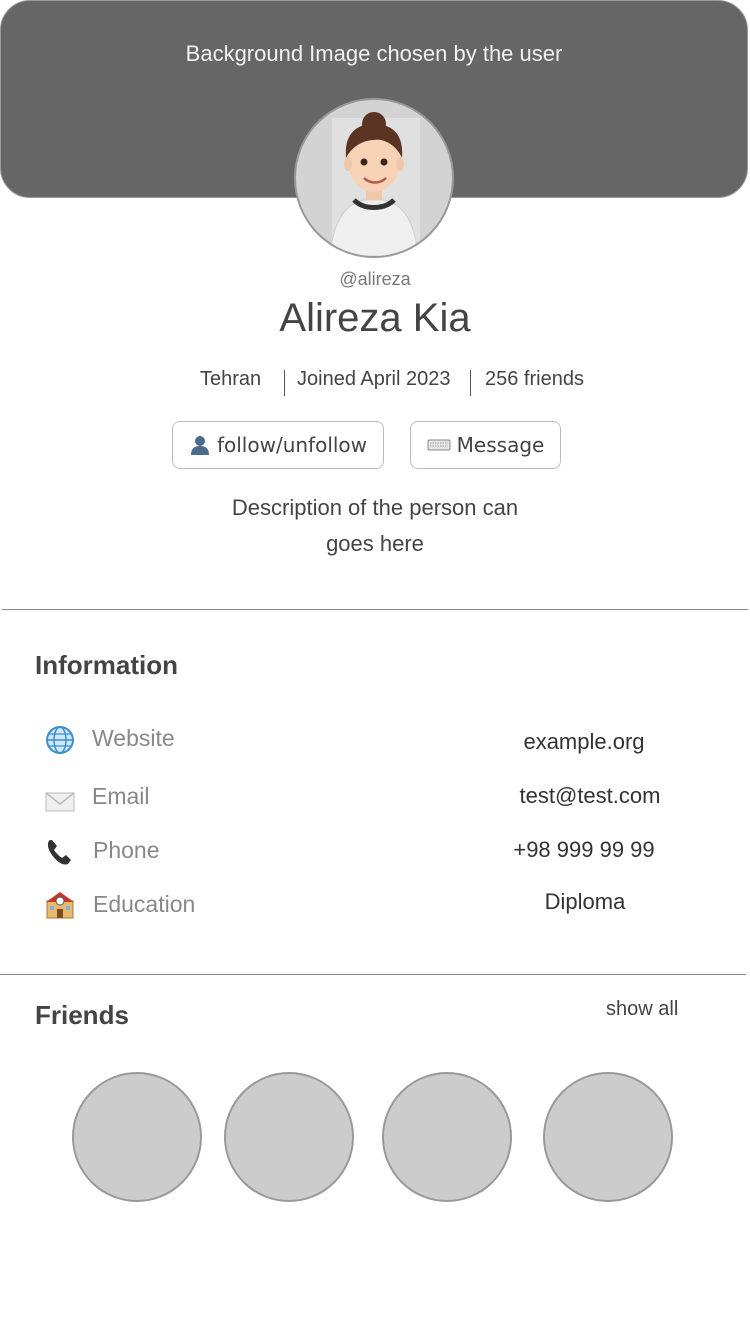  Describe the element at coordinates (584, 742) in the screenshot. I see `website-value: example.org` at that location.